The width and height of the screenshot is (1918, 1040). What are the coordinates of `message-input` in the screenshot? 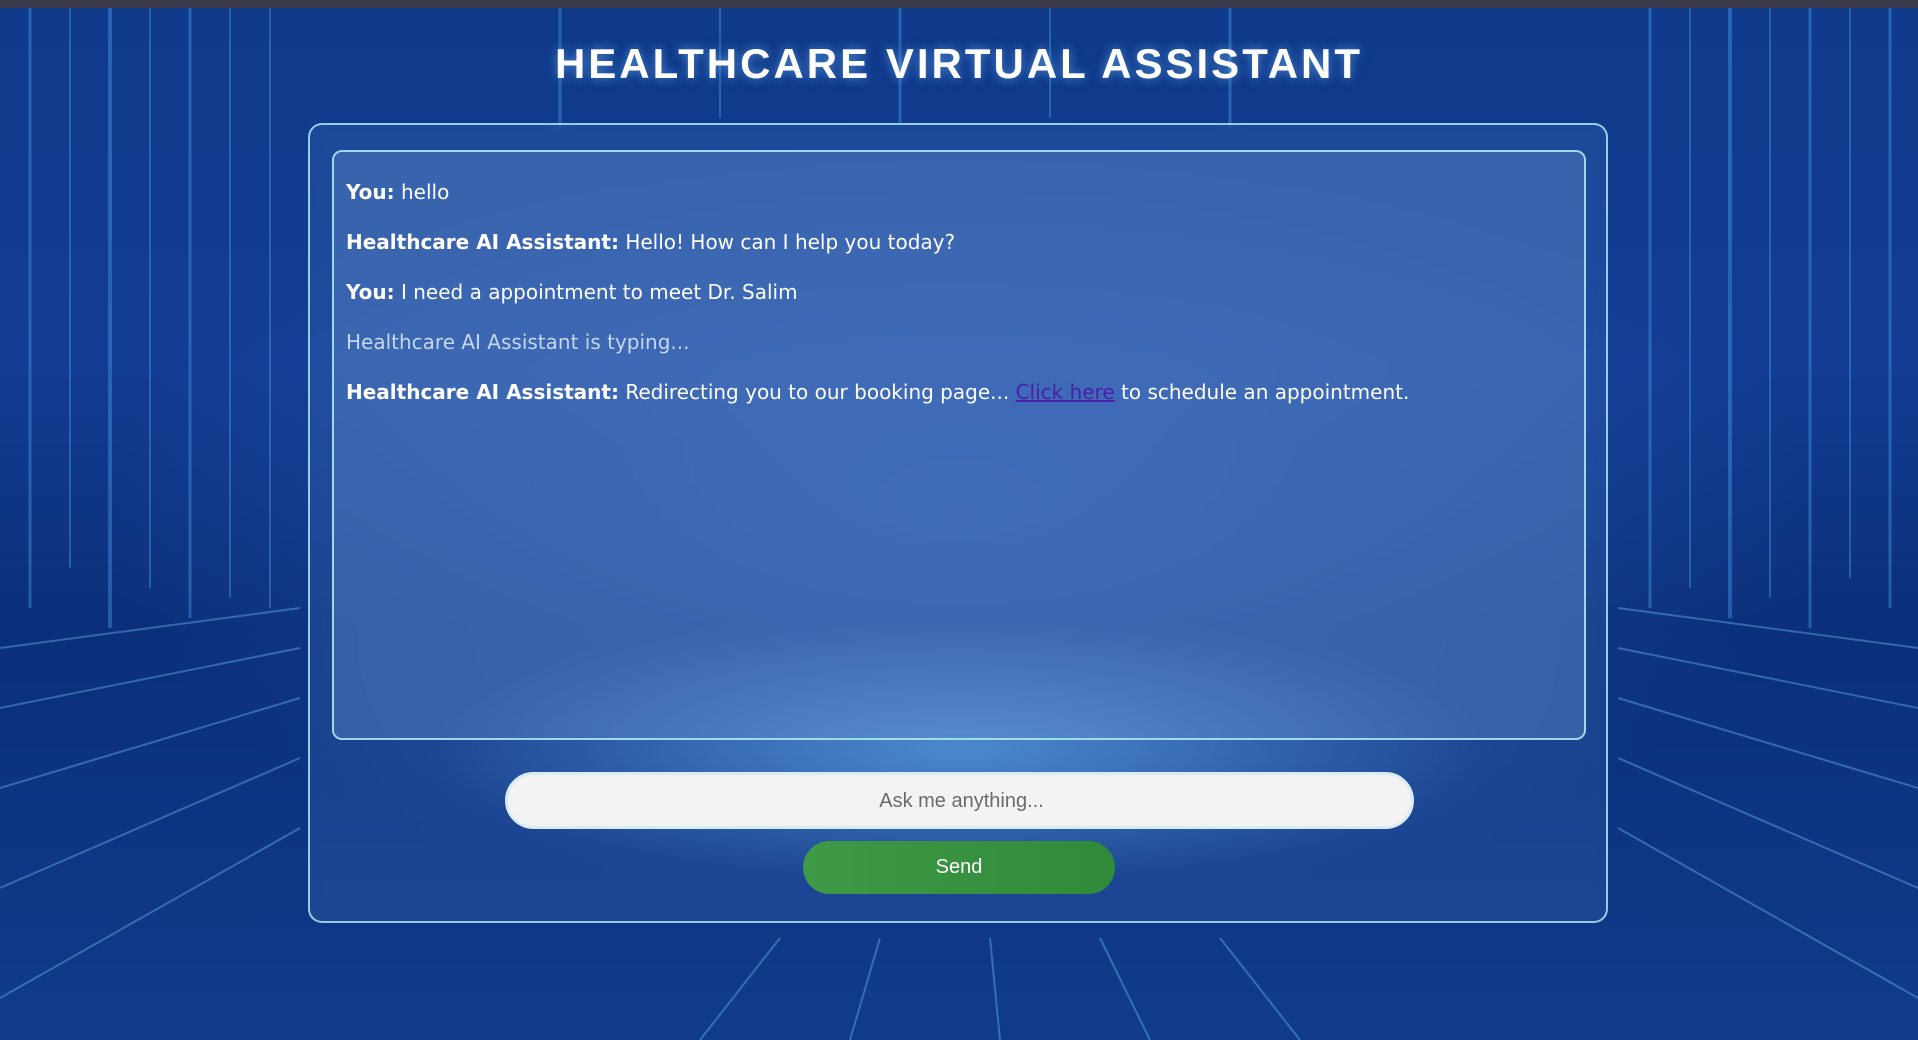 It's located at (961, 801).